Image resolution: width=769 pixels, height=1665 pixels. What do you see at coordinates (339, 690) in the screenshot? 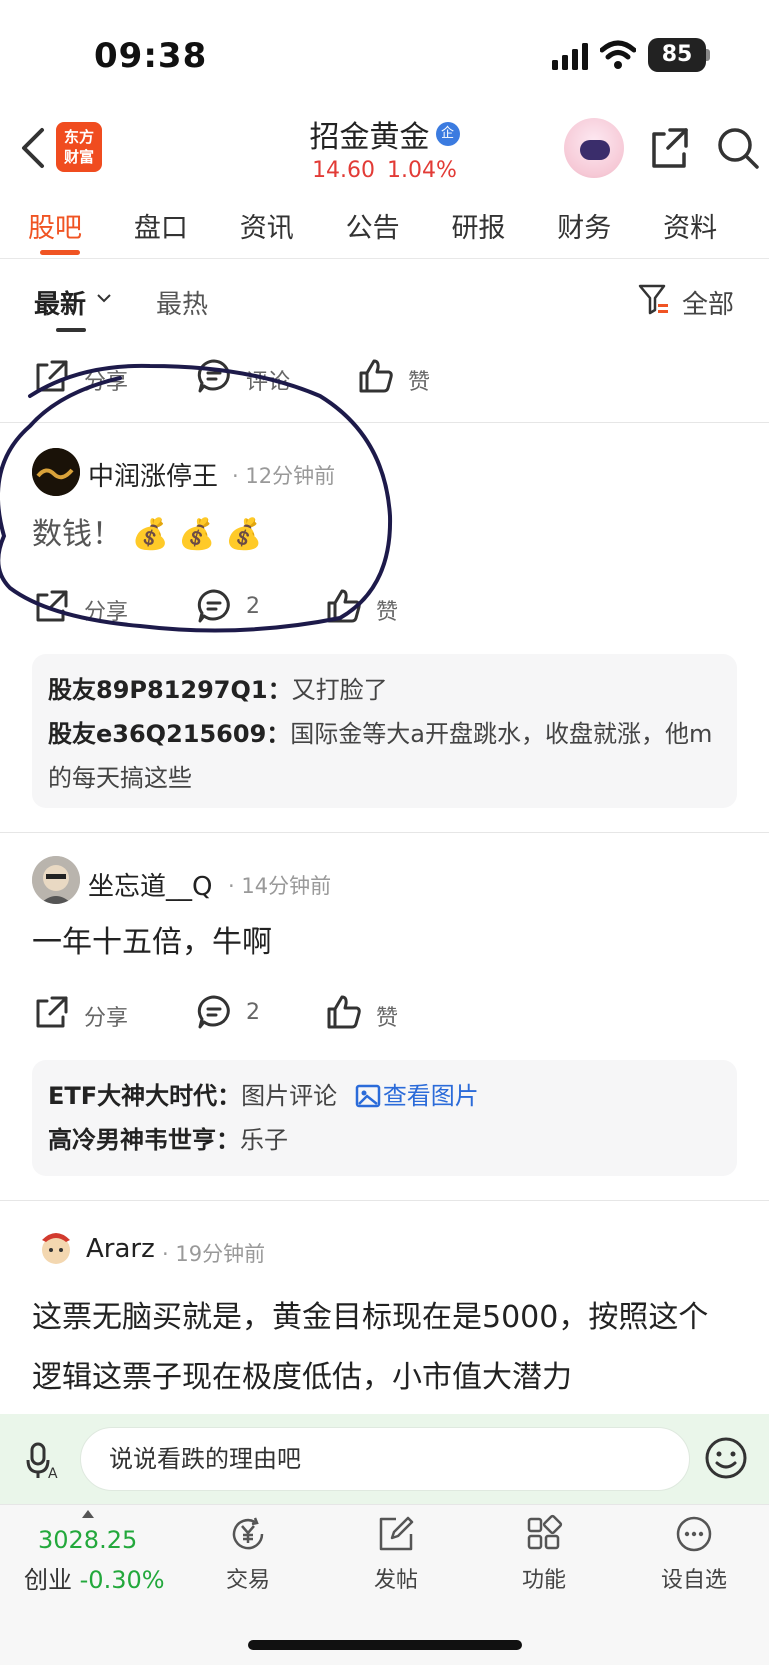
I see `comment-text: 又打脸了` at bounding box center [339, 690].